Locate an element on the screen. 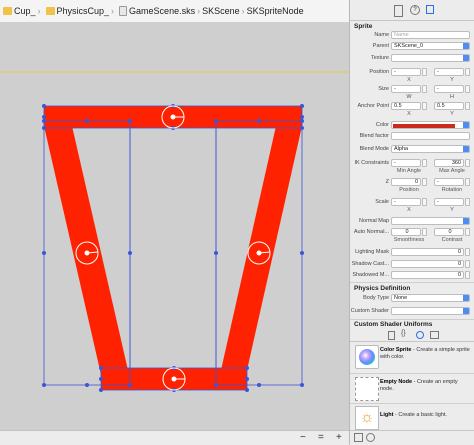  object-library-icon is located at coordinates (420, 335).